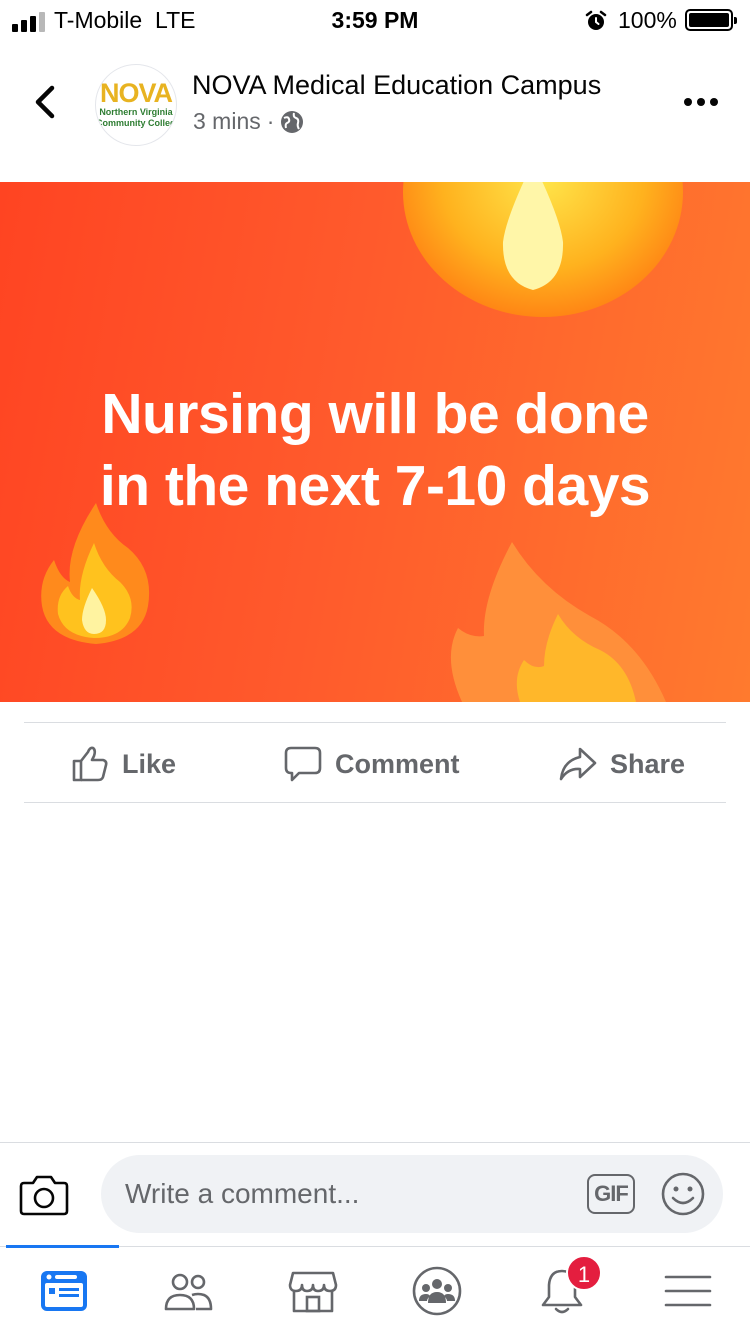 This screenshot has width=750, height=1334. I want to click on post-time: 3 mins, so click(227, 121).